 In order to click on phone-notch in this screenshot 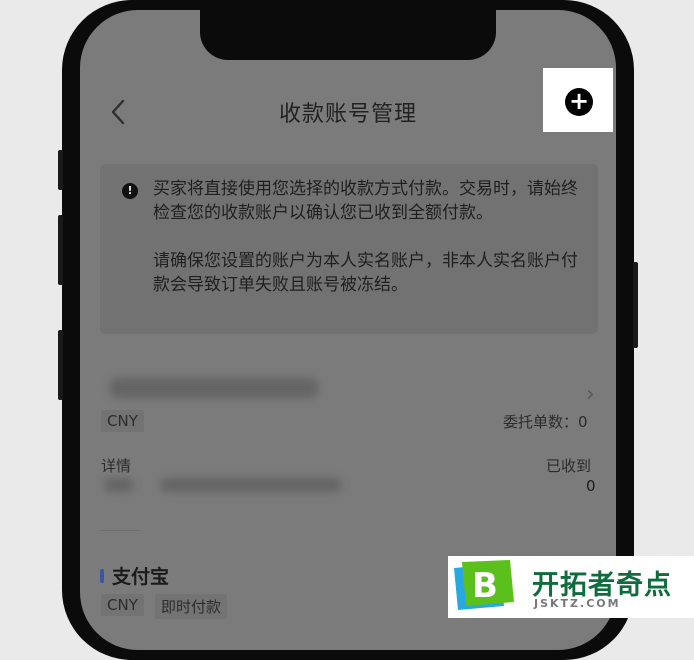, I will do `click(348, 35)`.